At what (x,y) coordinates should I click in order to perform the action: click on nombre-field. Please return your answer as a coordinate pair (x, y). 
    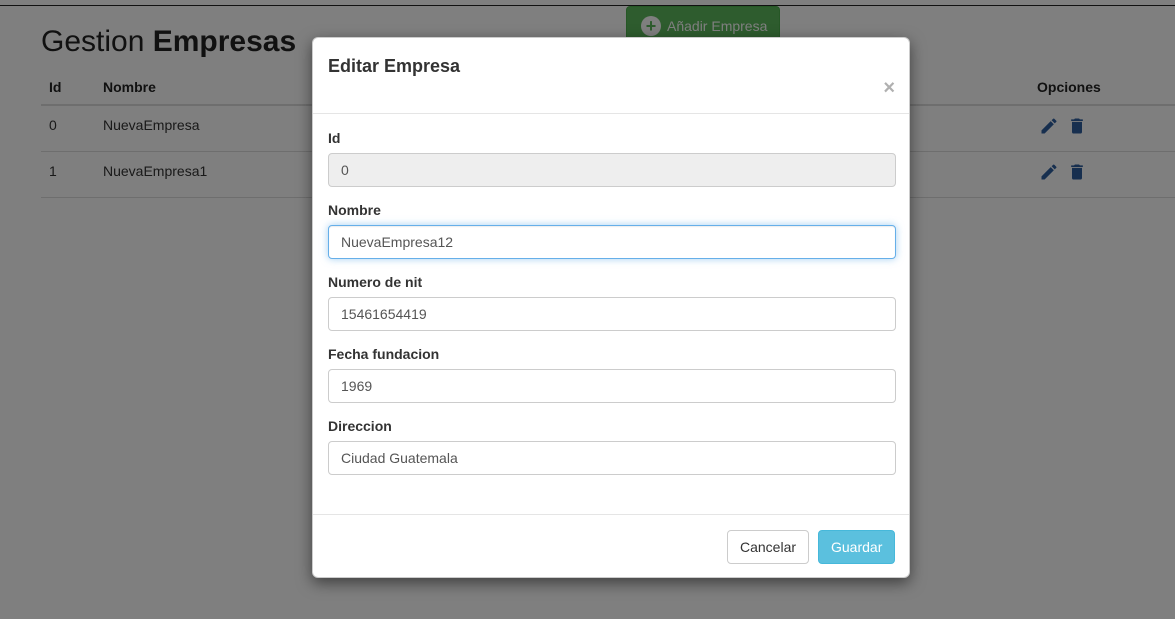
    Looking at the image, I should click on (612, 242).